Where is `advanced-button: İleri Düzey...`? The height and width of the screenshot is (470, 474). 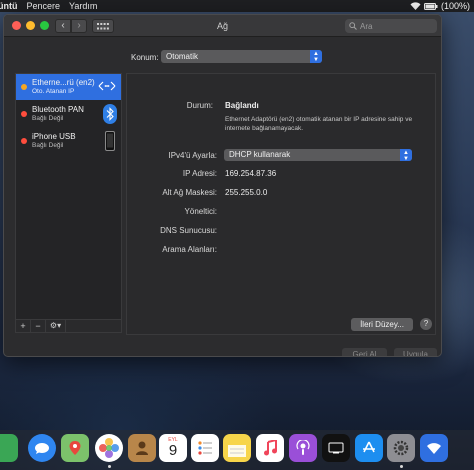 advanced-button: İleri Düzey... is located at coordinates (382, 324).